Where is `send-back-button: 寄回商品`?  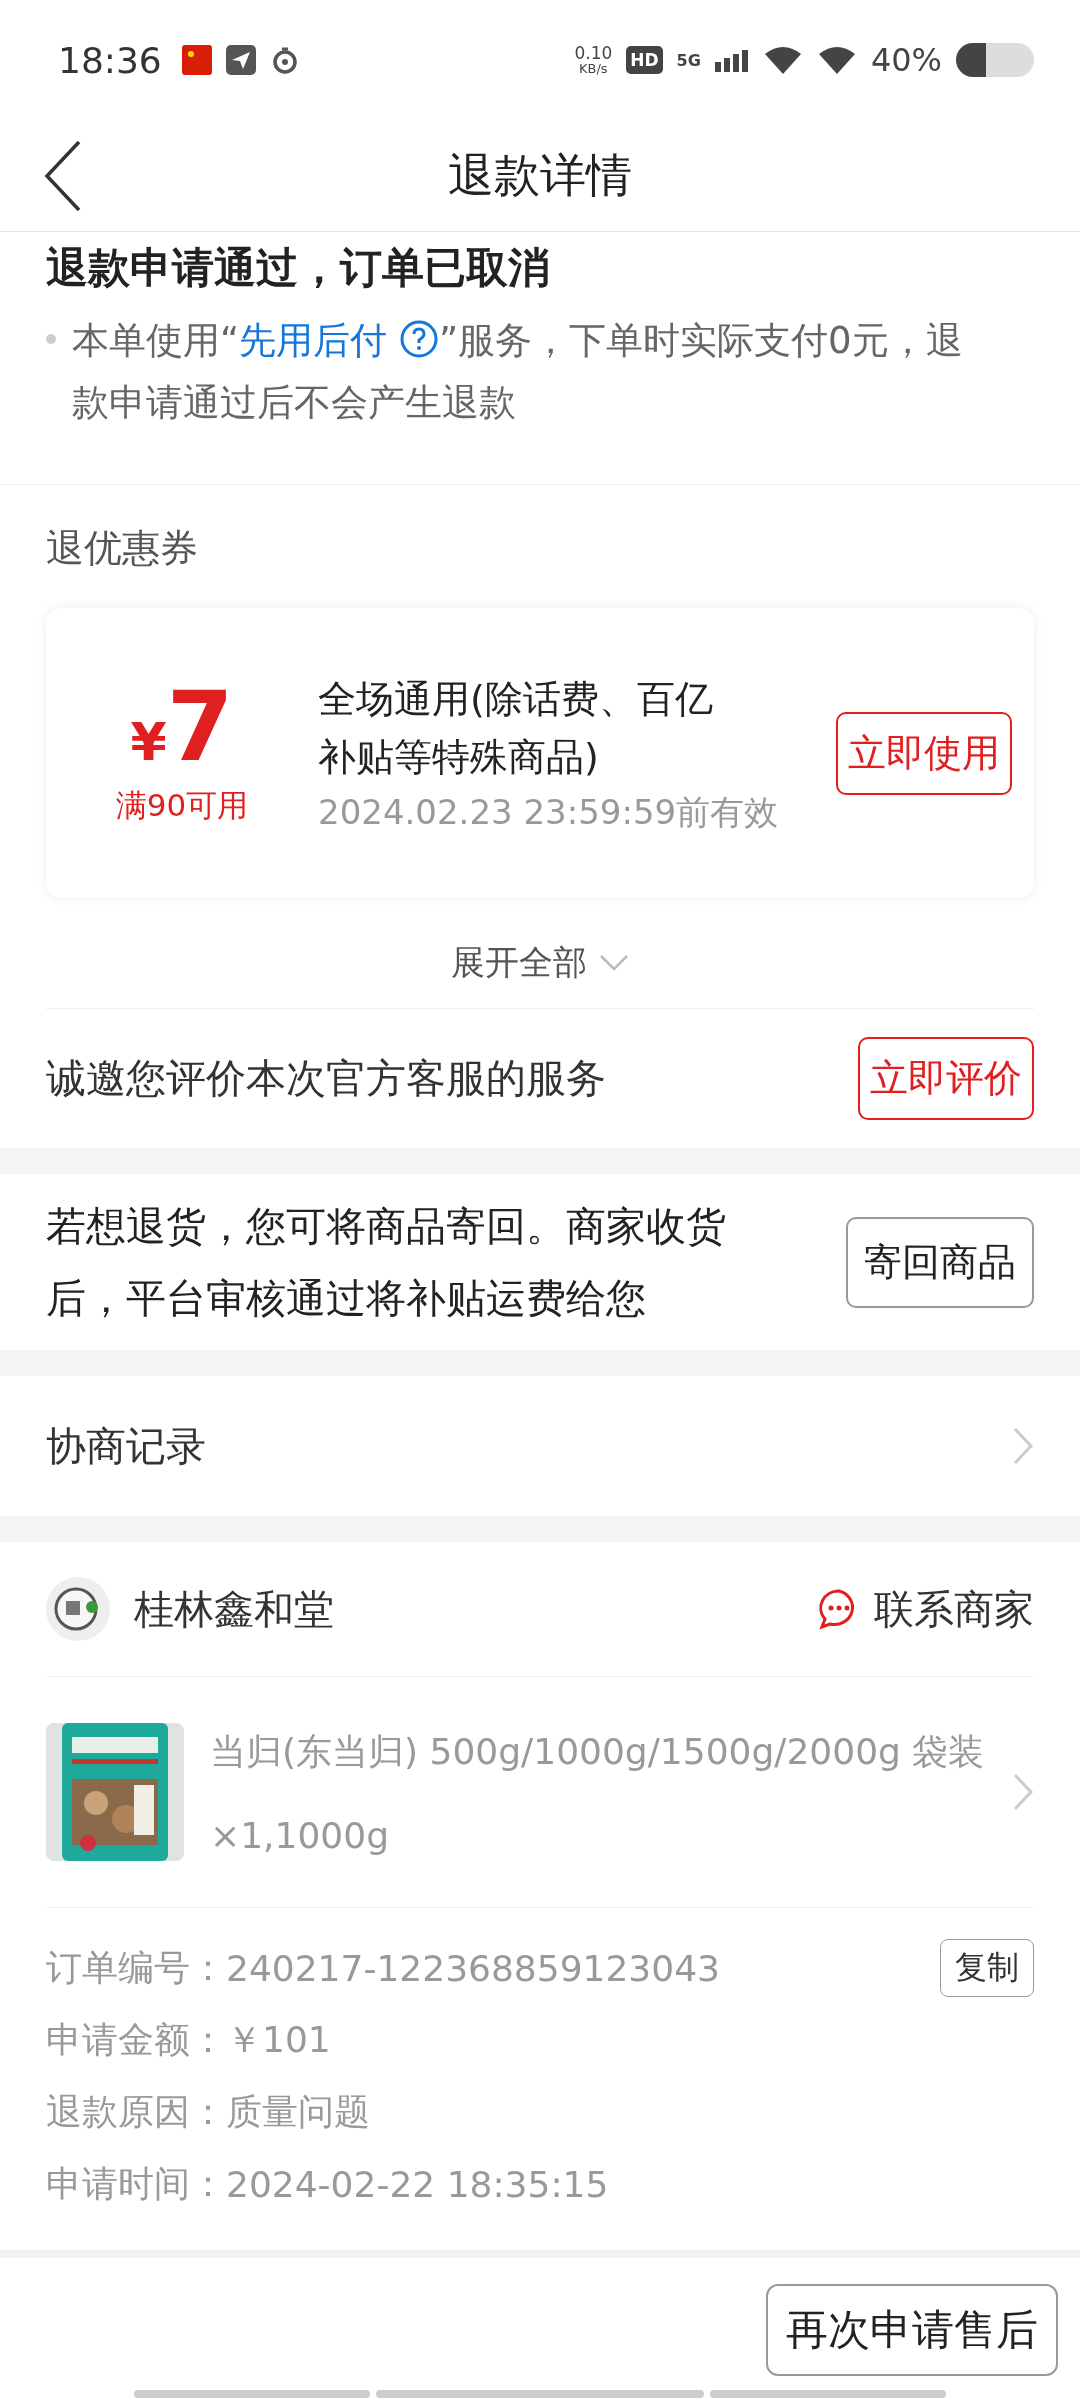
send-back-button: 寄回商品 is located at coordinates (940, 1262).